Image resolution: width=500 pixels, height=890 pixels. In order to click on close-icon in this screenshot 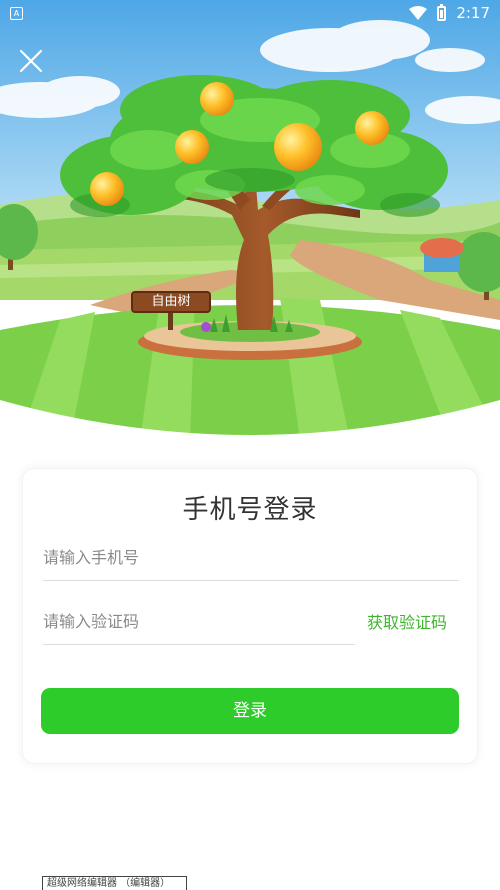, I will do `click(31, 61)`.